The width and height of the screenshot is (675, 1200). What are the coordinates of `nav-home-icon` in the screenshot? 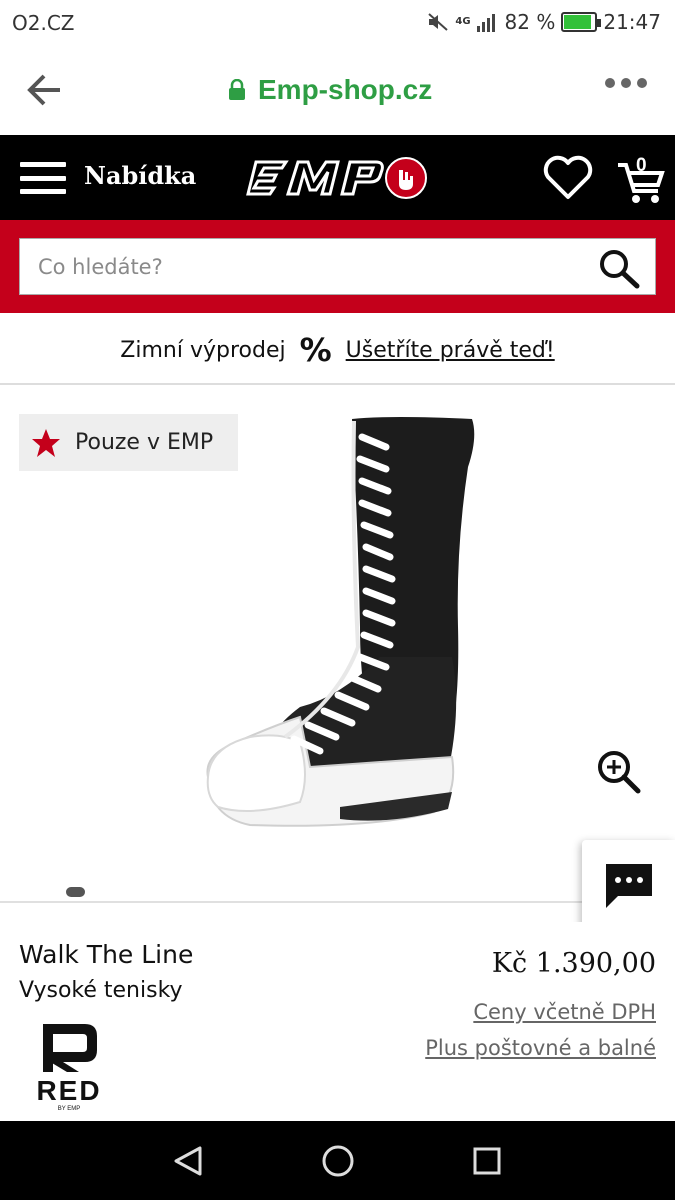 It's located at (338, 1161).